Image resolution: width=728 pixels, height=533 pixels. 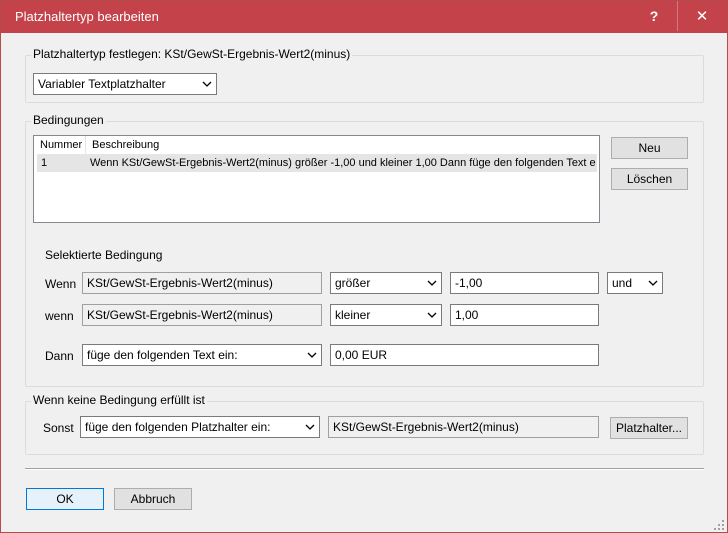 I want to click on if-field: KSt/GewSt-Ergebnis-Wert2(minus), so click(x=202, y=283).